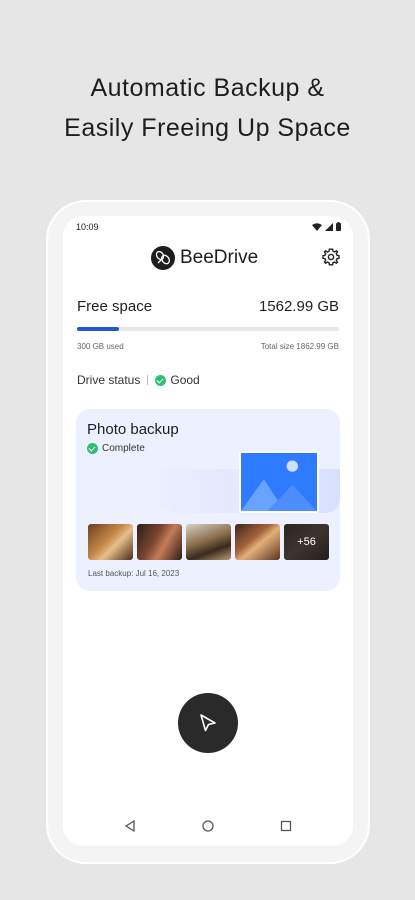  Describe the element at coordinates (130, 826) in the screenshot. I see `back-triangle-icon` at that location.